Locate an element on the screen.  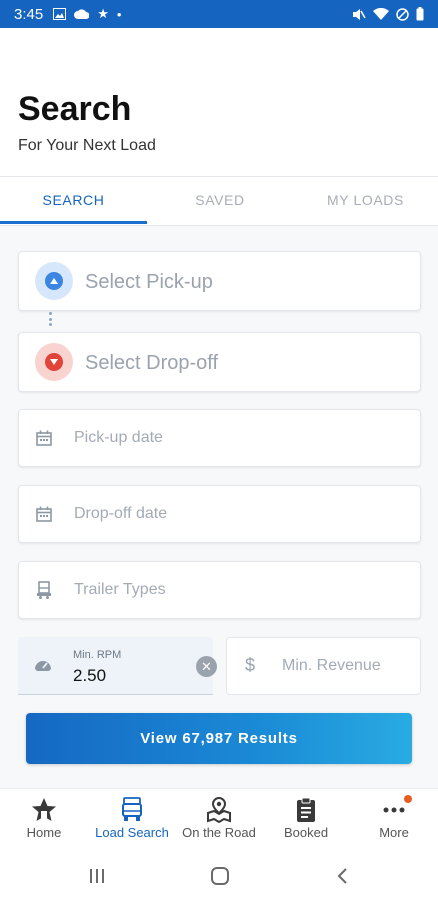
active-tab-indicator is located at coordinates (73, 222).